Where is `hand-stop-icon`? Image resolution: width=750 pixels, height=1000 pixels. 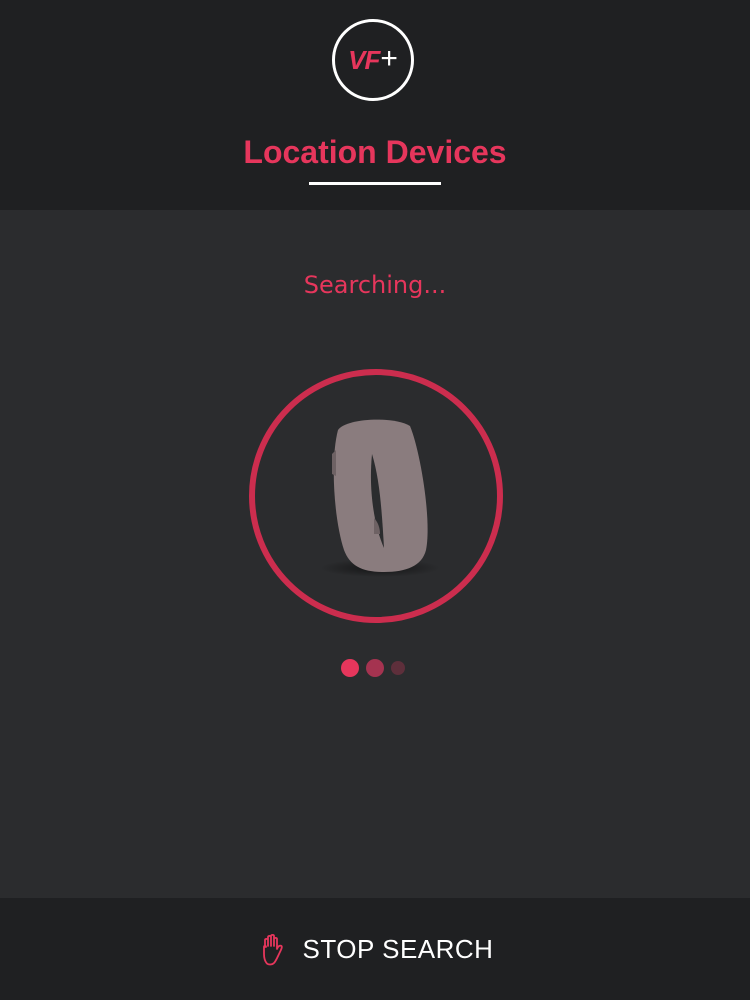 hand-stop-icon is located at coordinates (272, 949).